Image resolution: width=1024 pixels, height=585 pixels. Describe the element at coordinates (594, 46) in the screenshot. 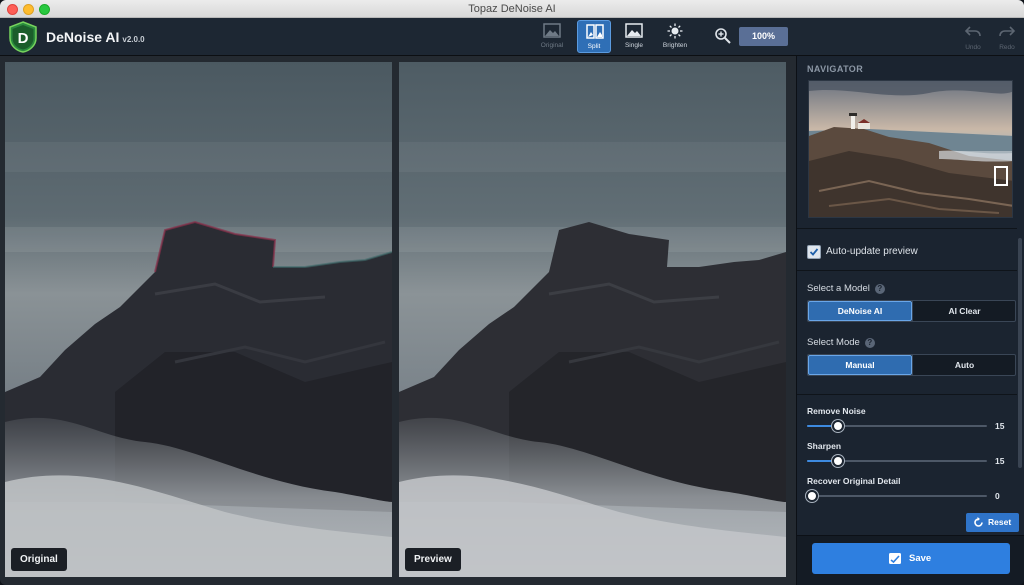

I see `view-split-label: Split` at that location.